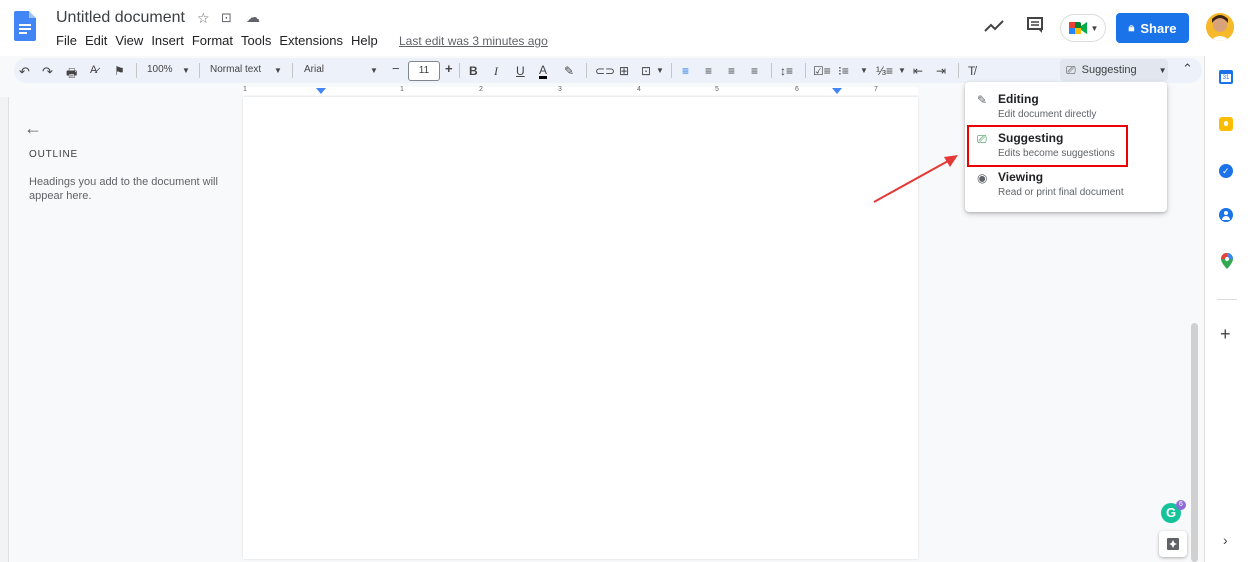 This screenshot has width=1260, height=562. I want to click on meet-icon, so click(1077, 28).